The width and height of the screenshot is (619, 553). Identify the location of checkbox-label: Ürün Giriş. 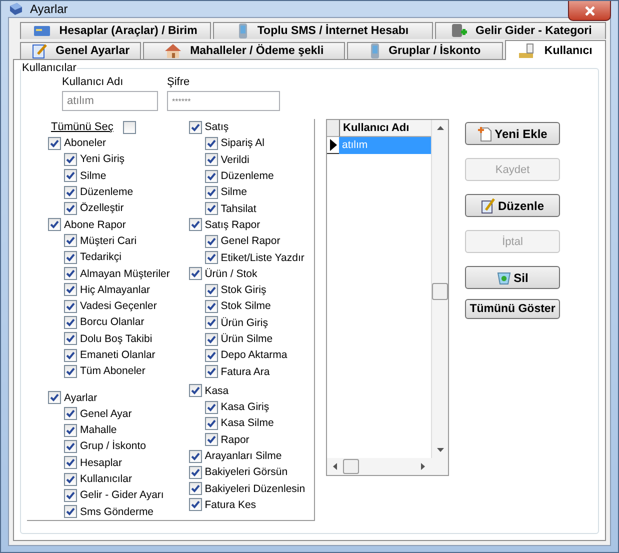
(244, 322).